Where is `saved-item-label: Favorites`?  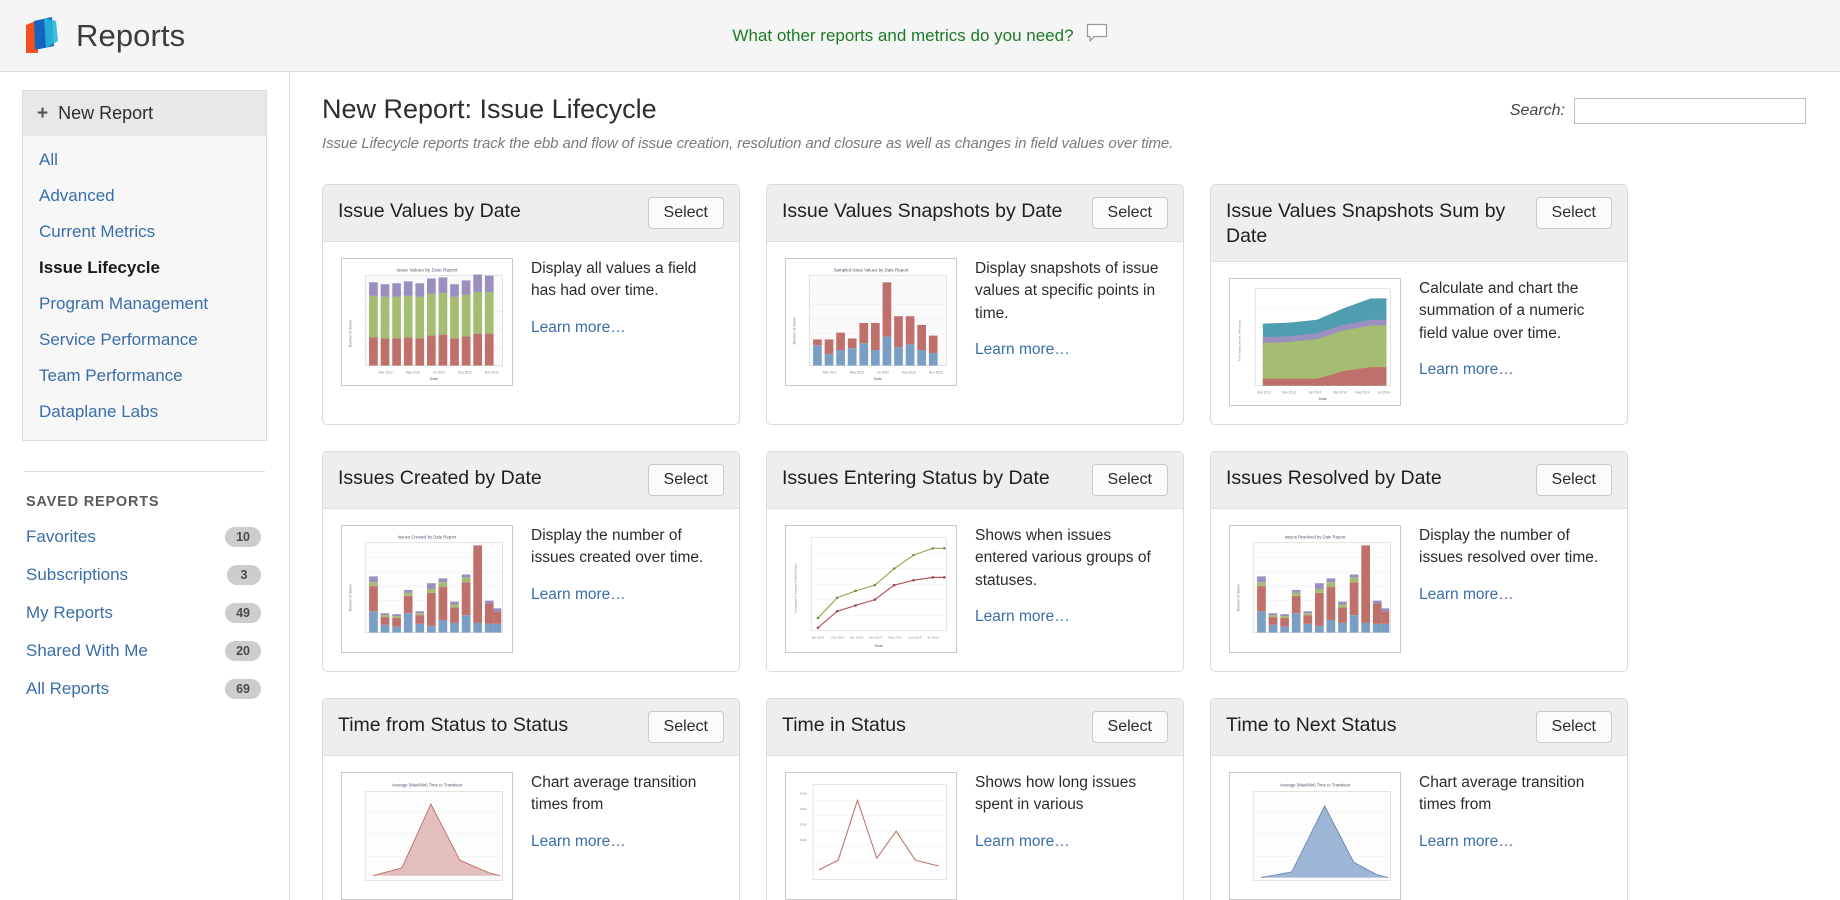
saved-item-label: Favorites is located at coordinates (61, 536).